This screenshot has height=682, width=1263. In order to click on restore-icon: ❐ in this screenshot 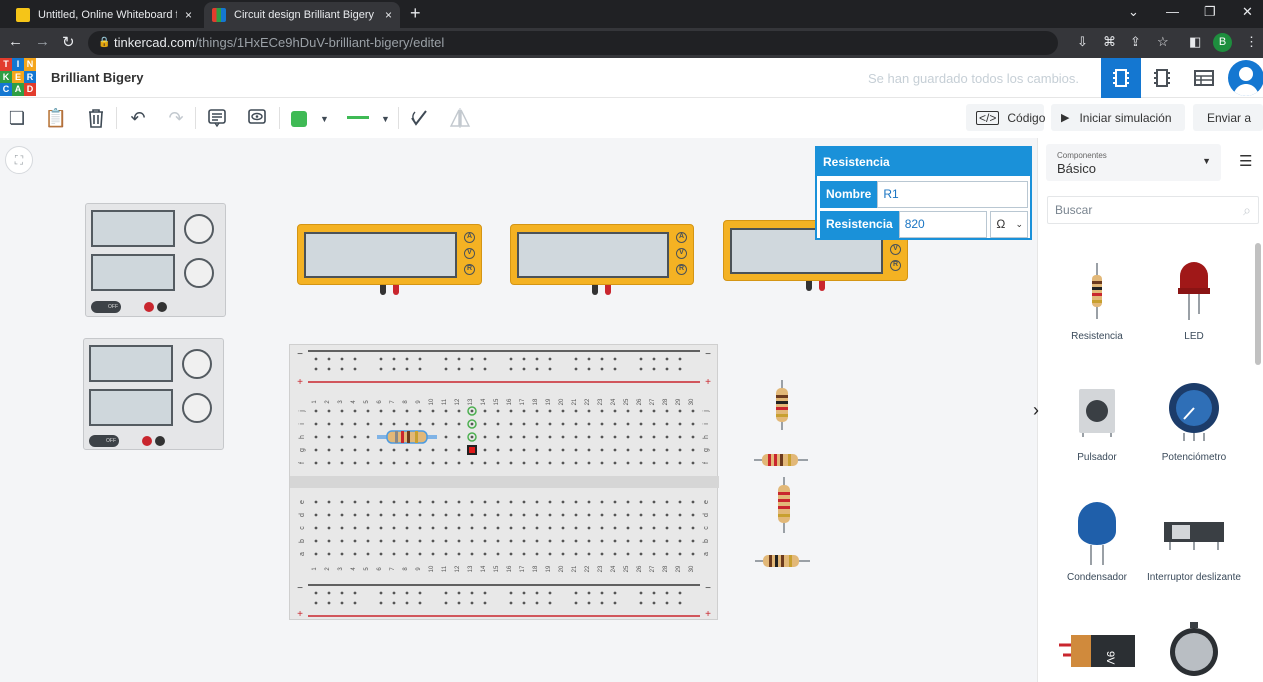, I will do `click(1210, 12)`.